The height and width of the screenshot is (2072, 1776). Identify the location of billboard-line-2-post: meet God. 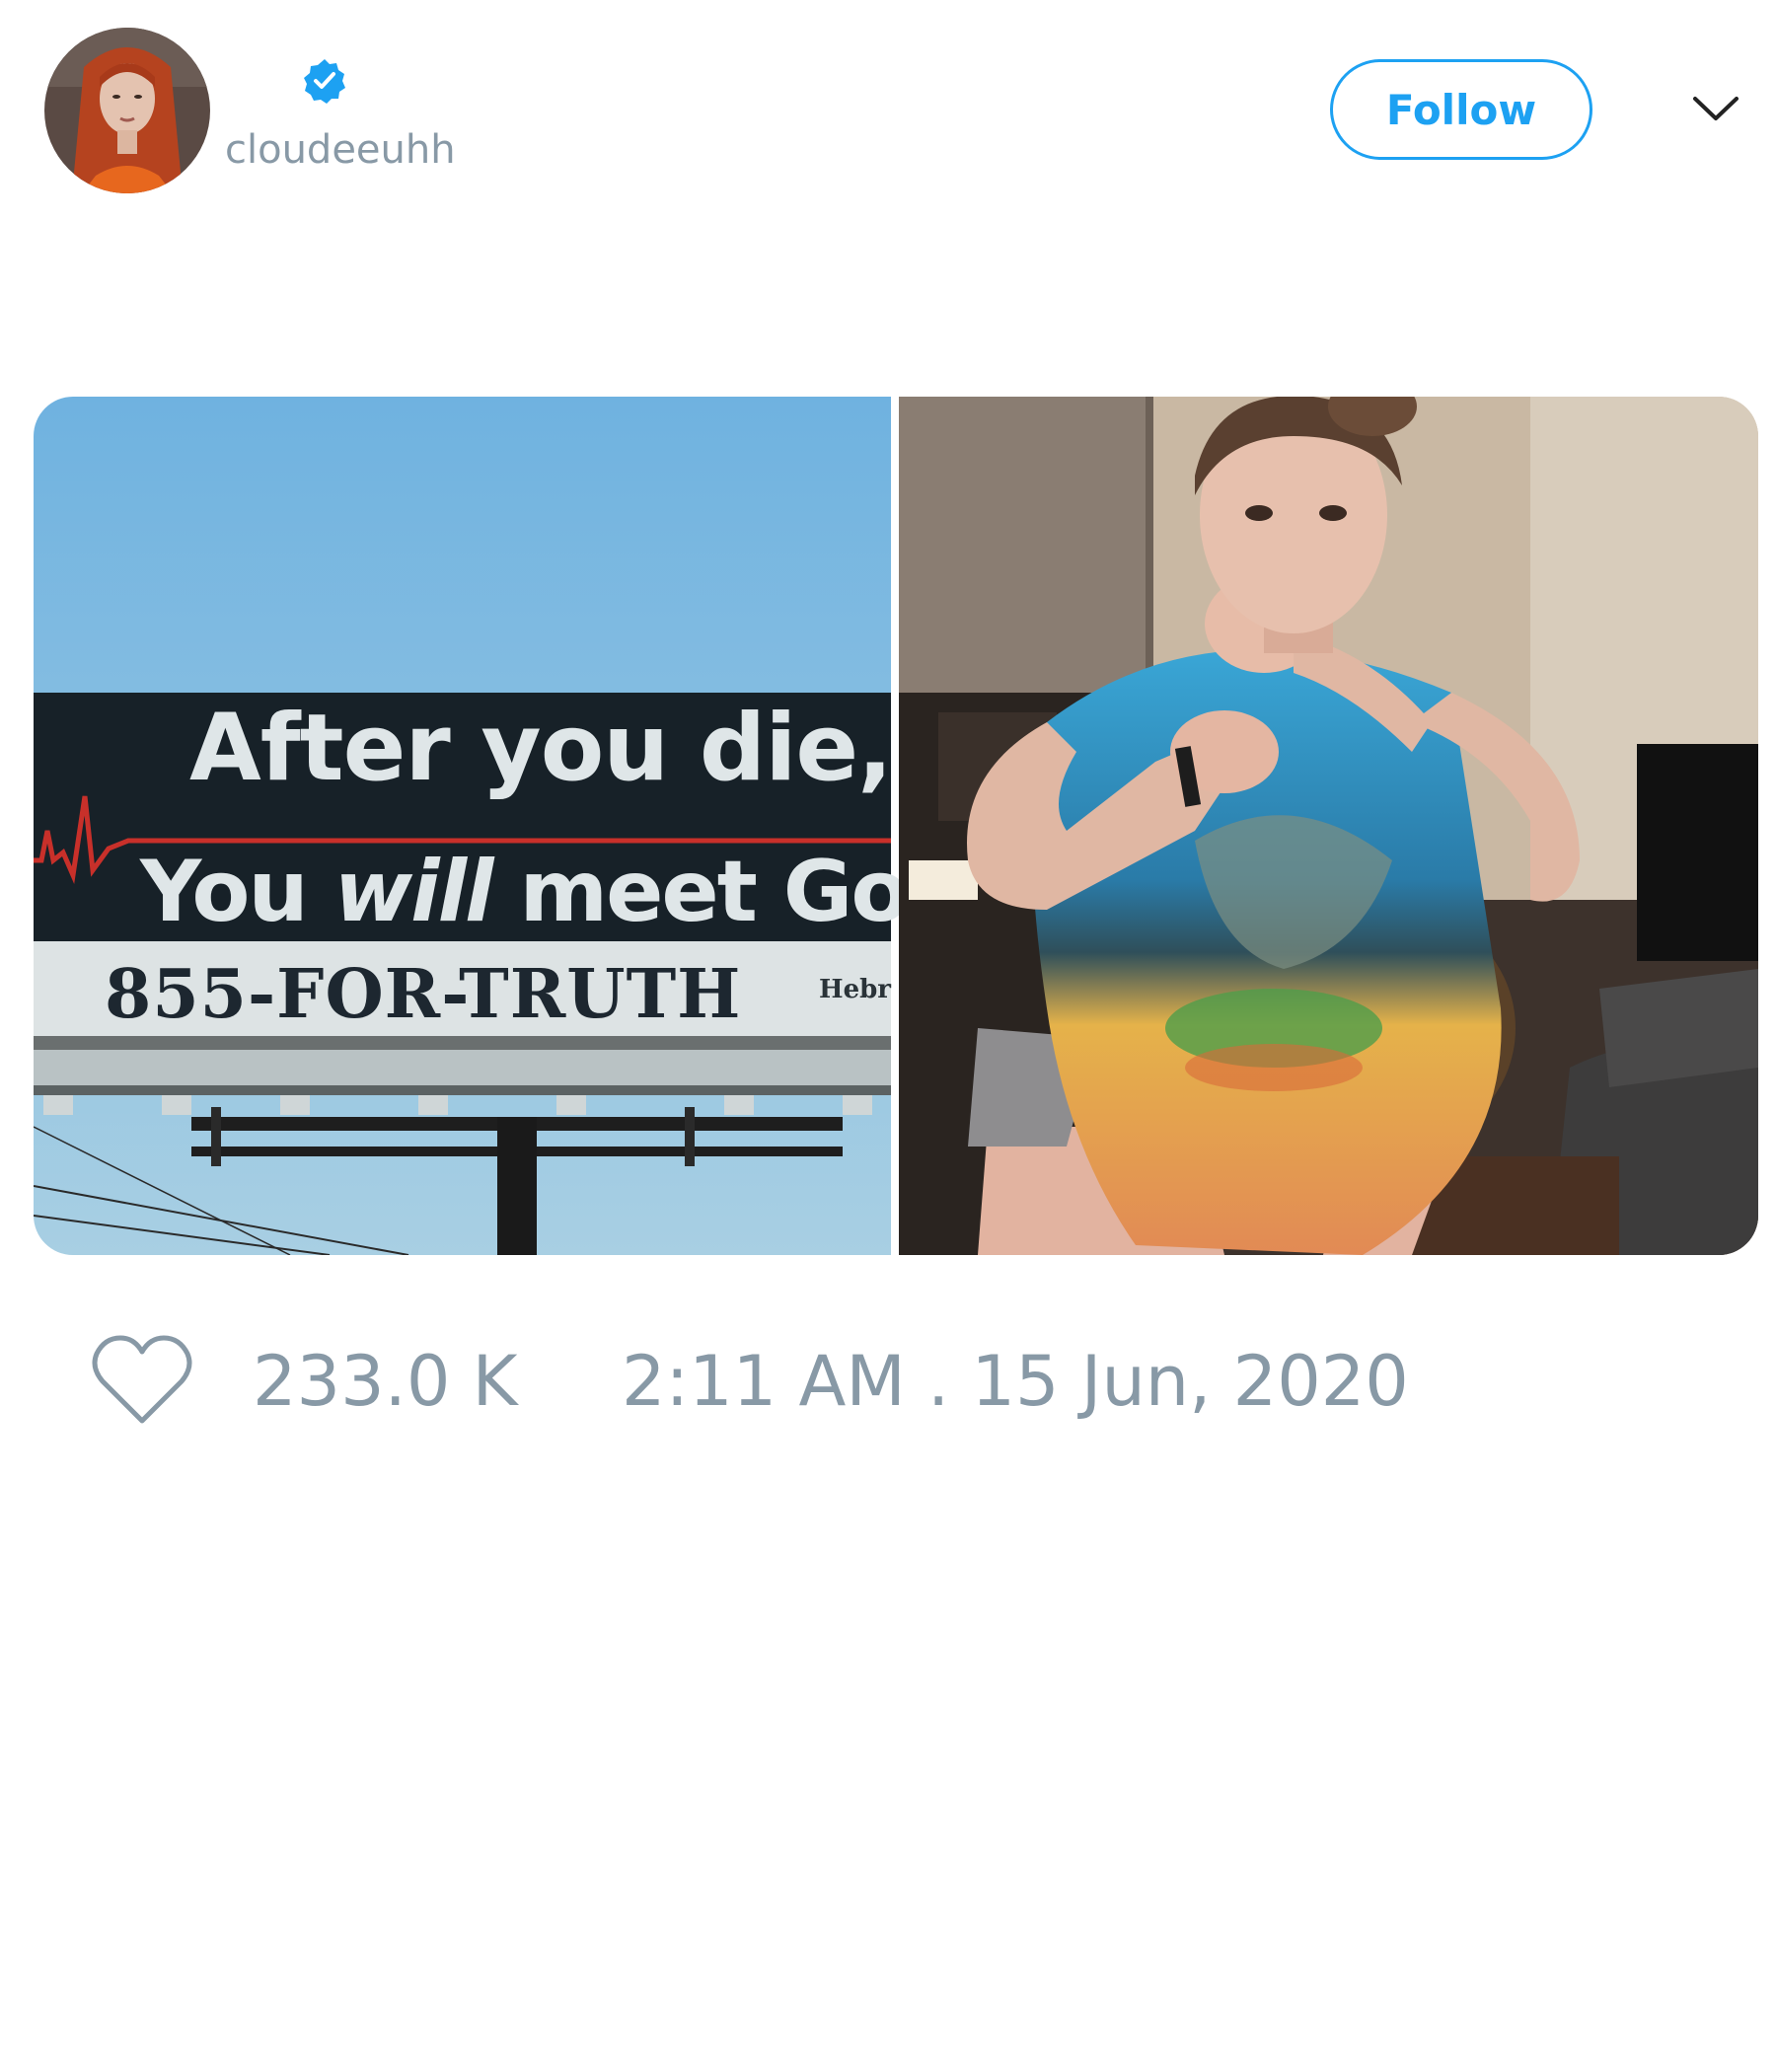
(729, 892).